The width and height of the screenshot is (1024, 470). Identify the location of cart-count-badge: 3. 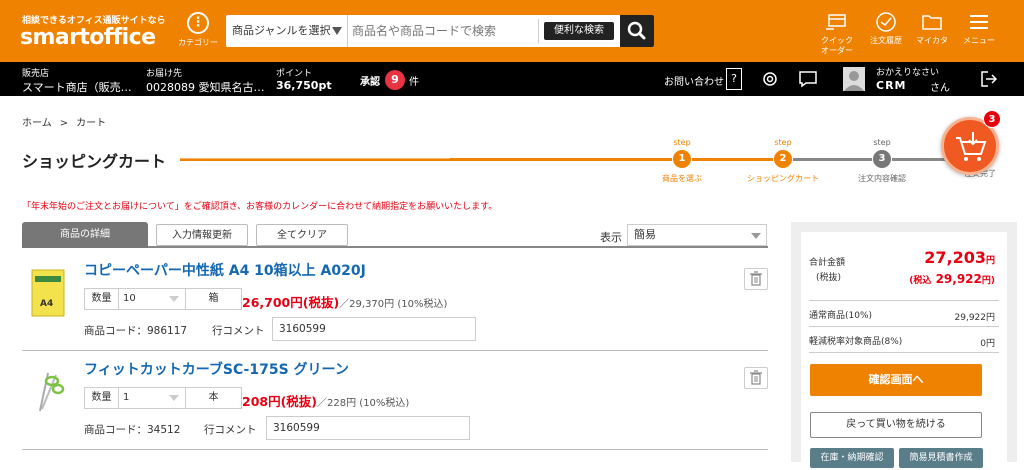
(992, 119).